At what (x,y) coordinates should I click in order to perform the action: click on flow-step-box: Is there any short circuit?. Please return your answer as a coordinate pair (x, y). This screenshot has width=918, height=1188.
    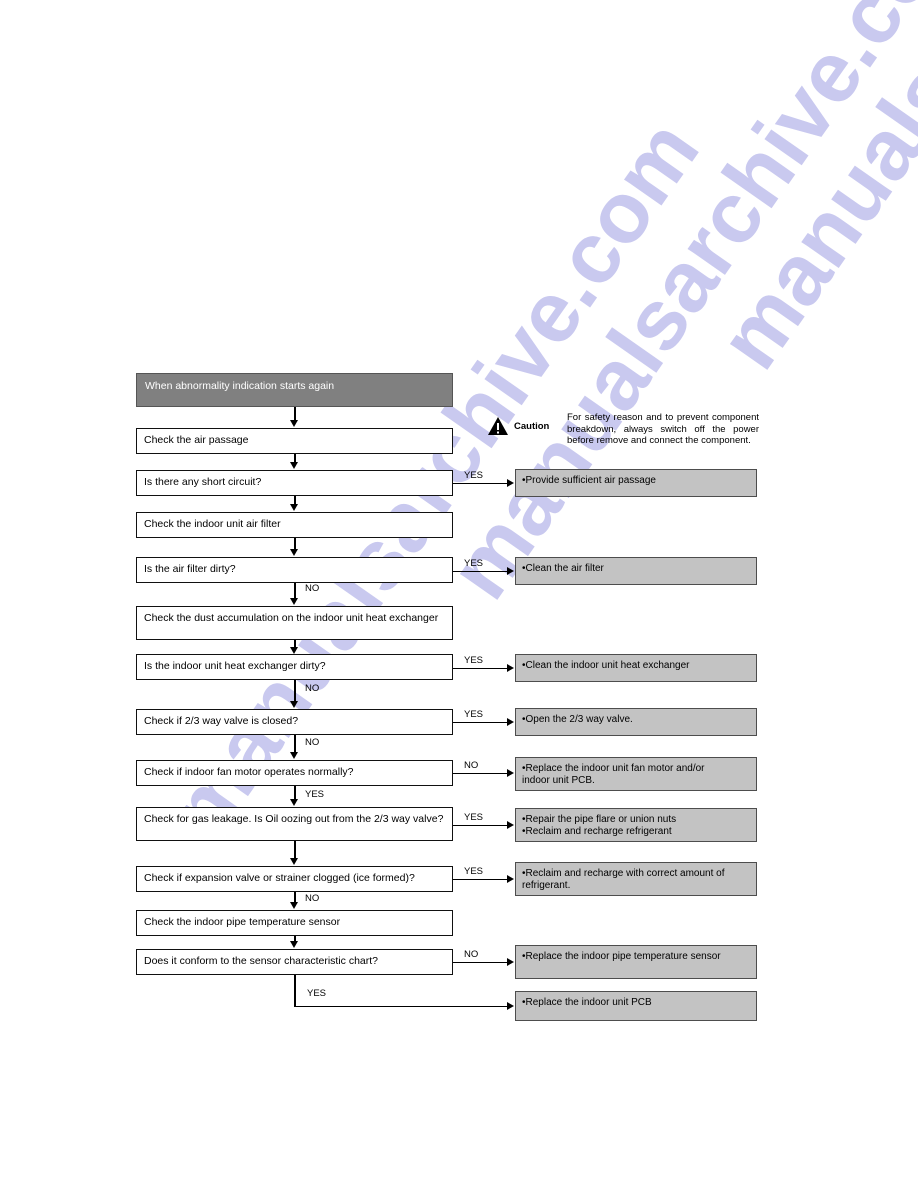
    Looking at the image, I should click on (294, 483).